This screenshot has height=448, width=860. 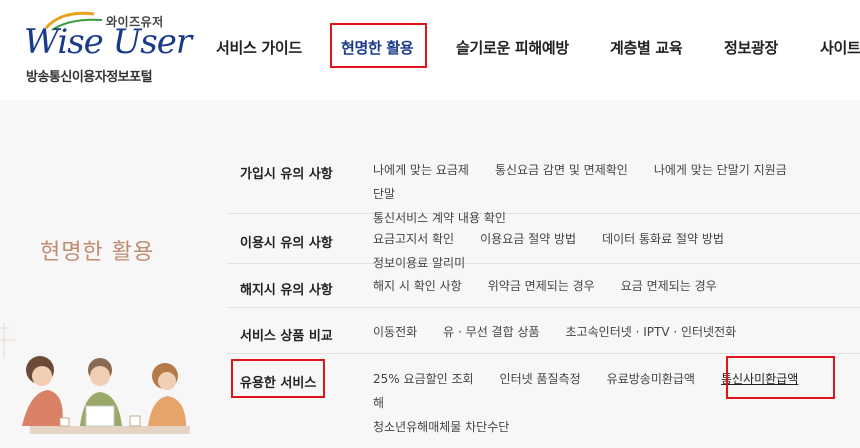 What do you see at coordinates (840, 47) in the screenshot?
I see `gnb-item-site: 사이트` at bounding box center [840, 47].